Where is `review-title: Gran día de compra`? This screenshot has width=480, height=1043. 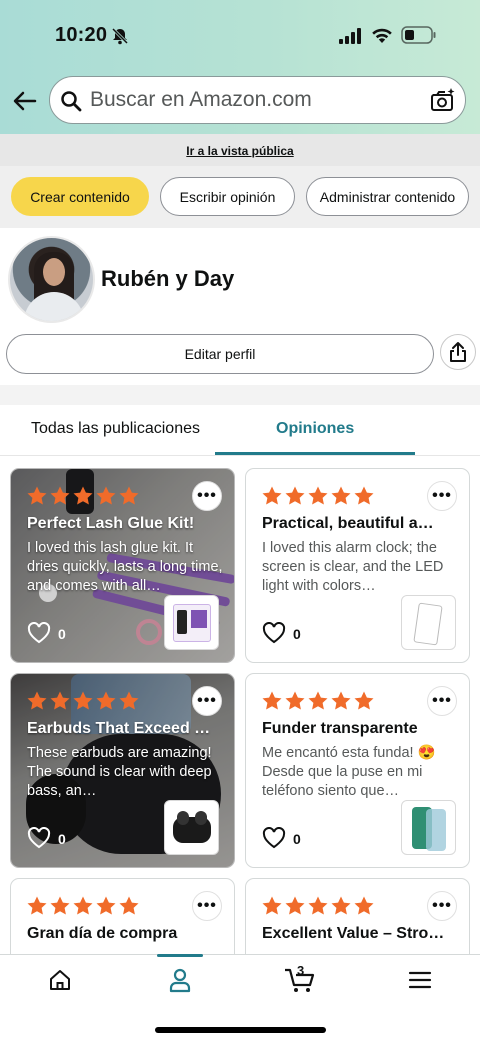 review-title: Gran día de compra is located at coordinates (102, 933).